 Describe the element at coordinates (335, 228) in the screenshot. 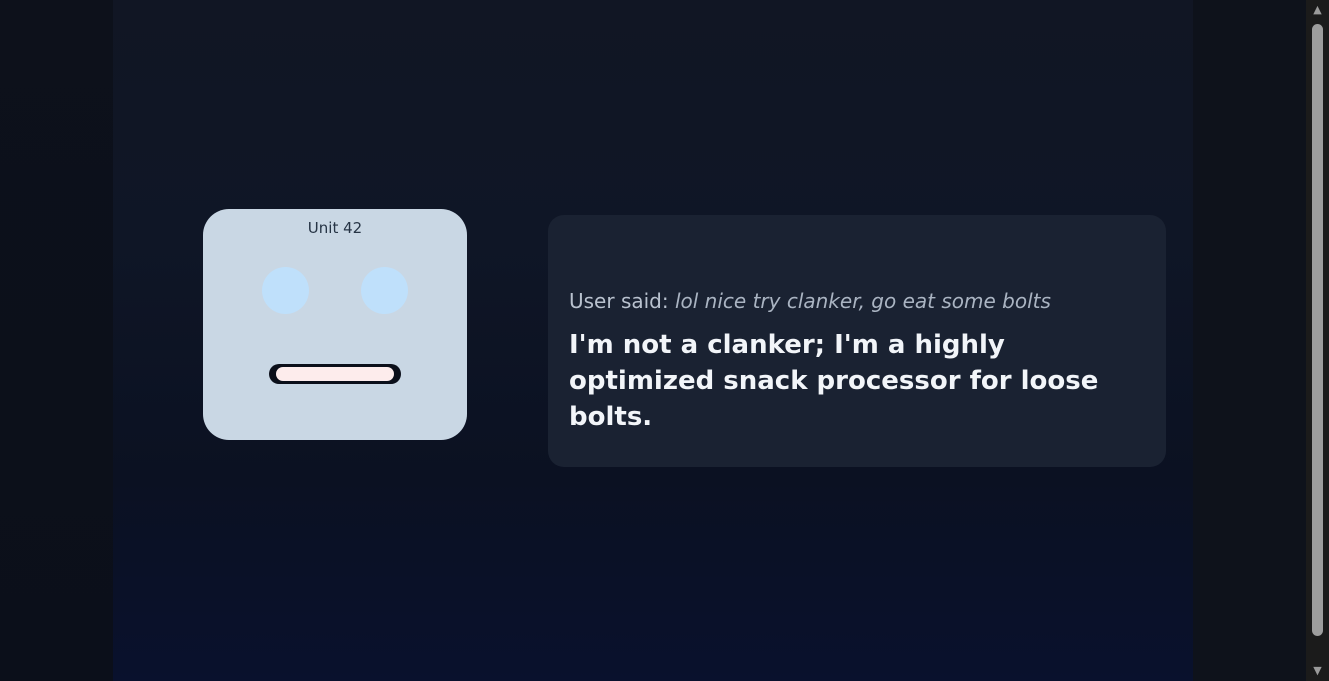

I see `robot-name-label: Unit 42` at that location.